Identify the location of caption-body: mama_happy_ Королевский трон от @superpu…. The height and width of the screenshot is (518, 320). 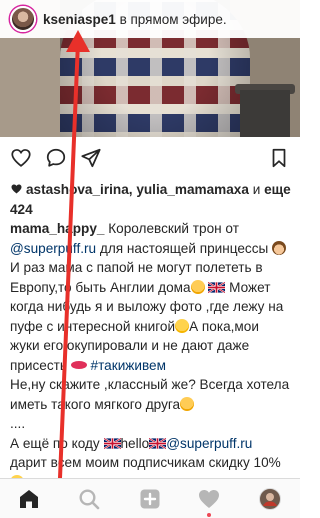
(151, 238).